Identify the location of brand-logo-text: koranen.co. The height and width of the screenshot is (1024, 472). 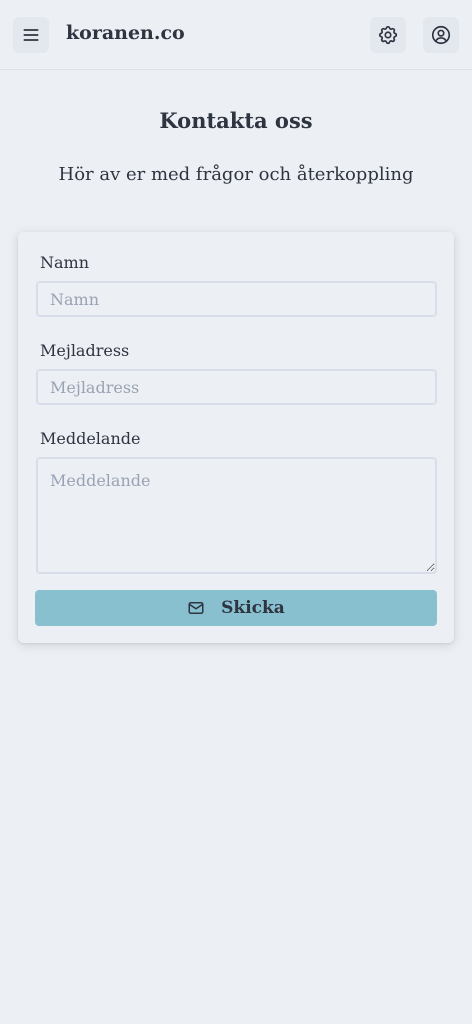
(125, 33).